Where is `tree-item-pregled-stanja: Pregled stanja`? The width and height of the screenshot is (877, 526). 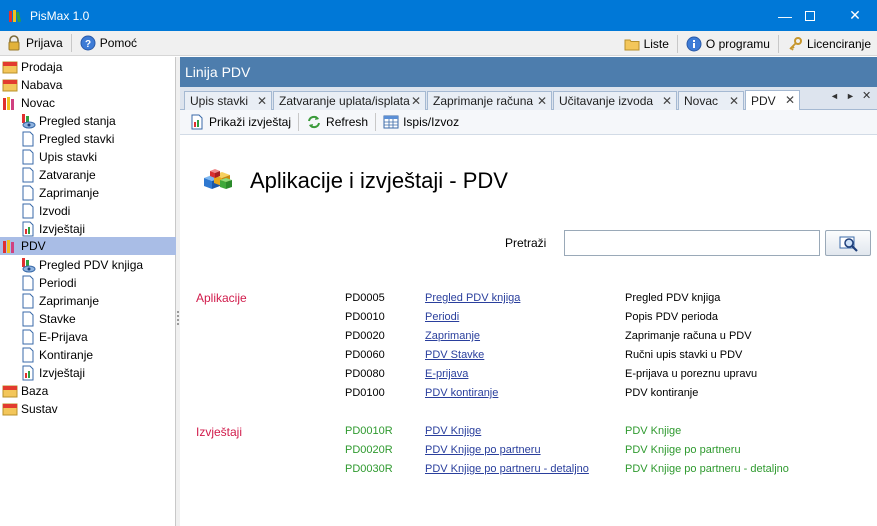
tree-item-pregled-stanja: Pregled stanja is located at coordinates (68, 121).